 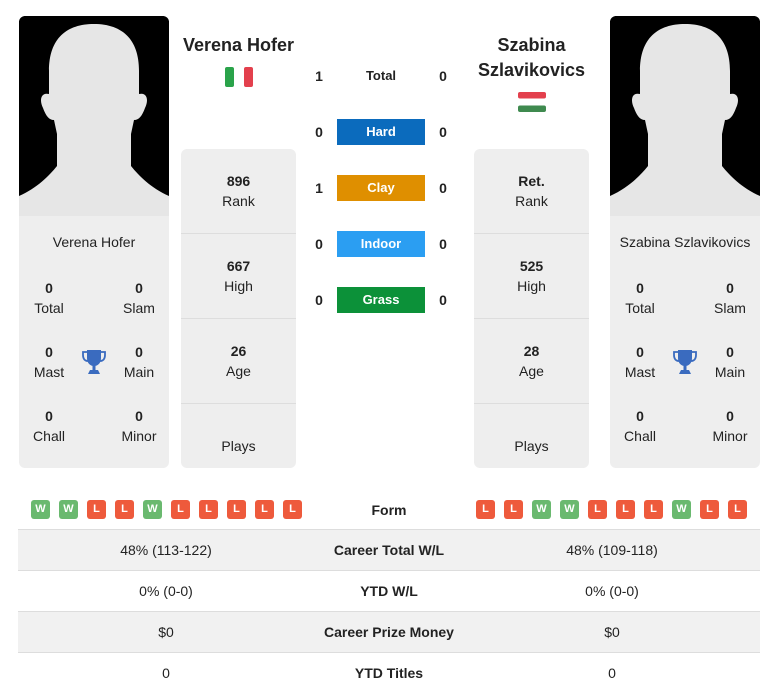 What do you see at coordinates (612, 673) in the screenshot?
I see `player2-value: 0` at bounding box center [612, 673].